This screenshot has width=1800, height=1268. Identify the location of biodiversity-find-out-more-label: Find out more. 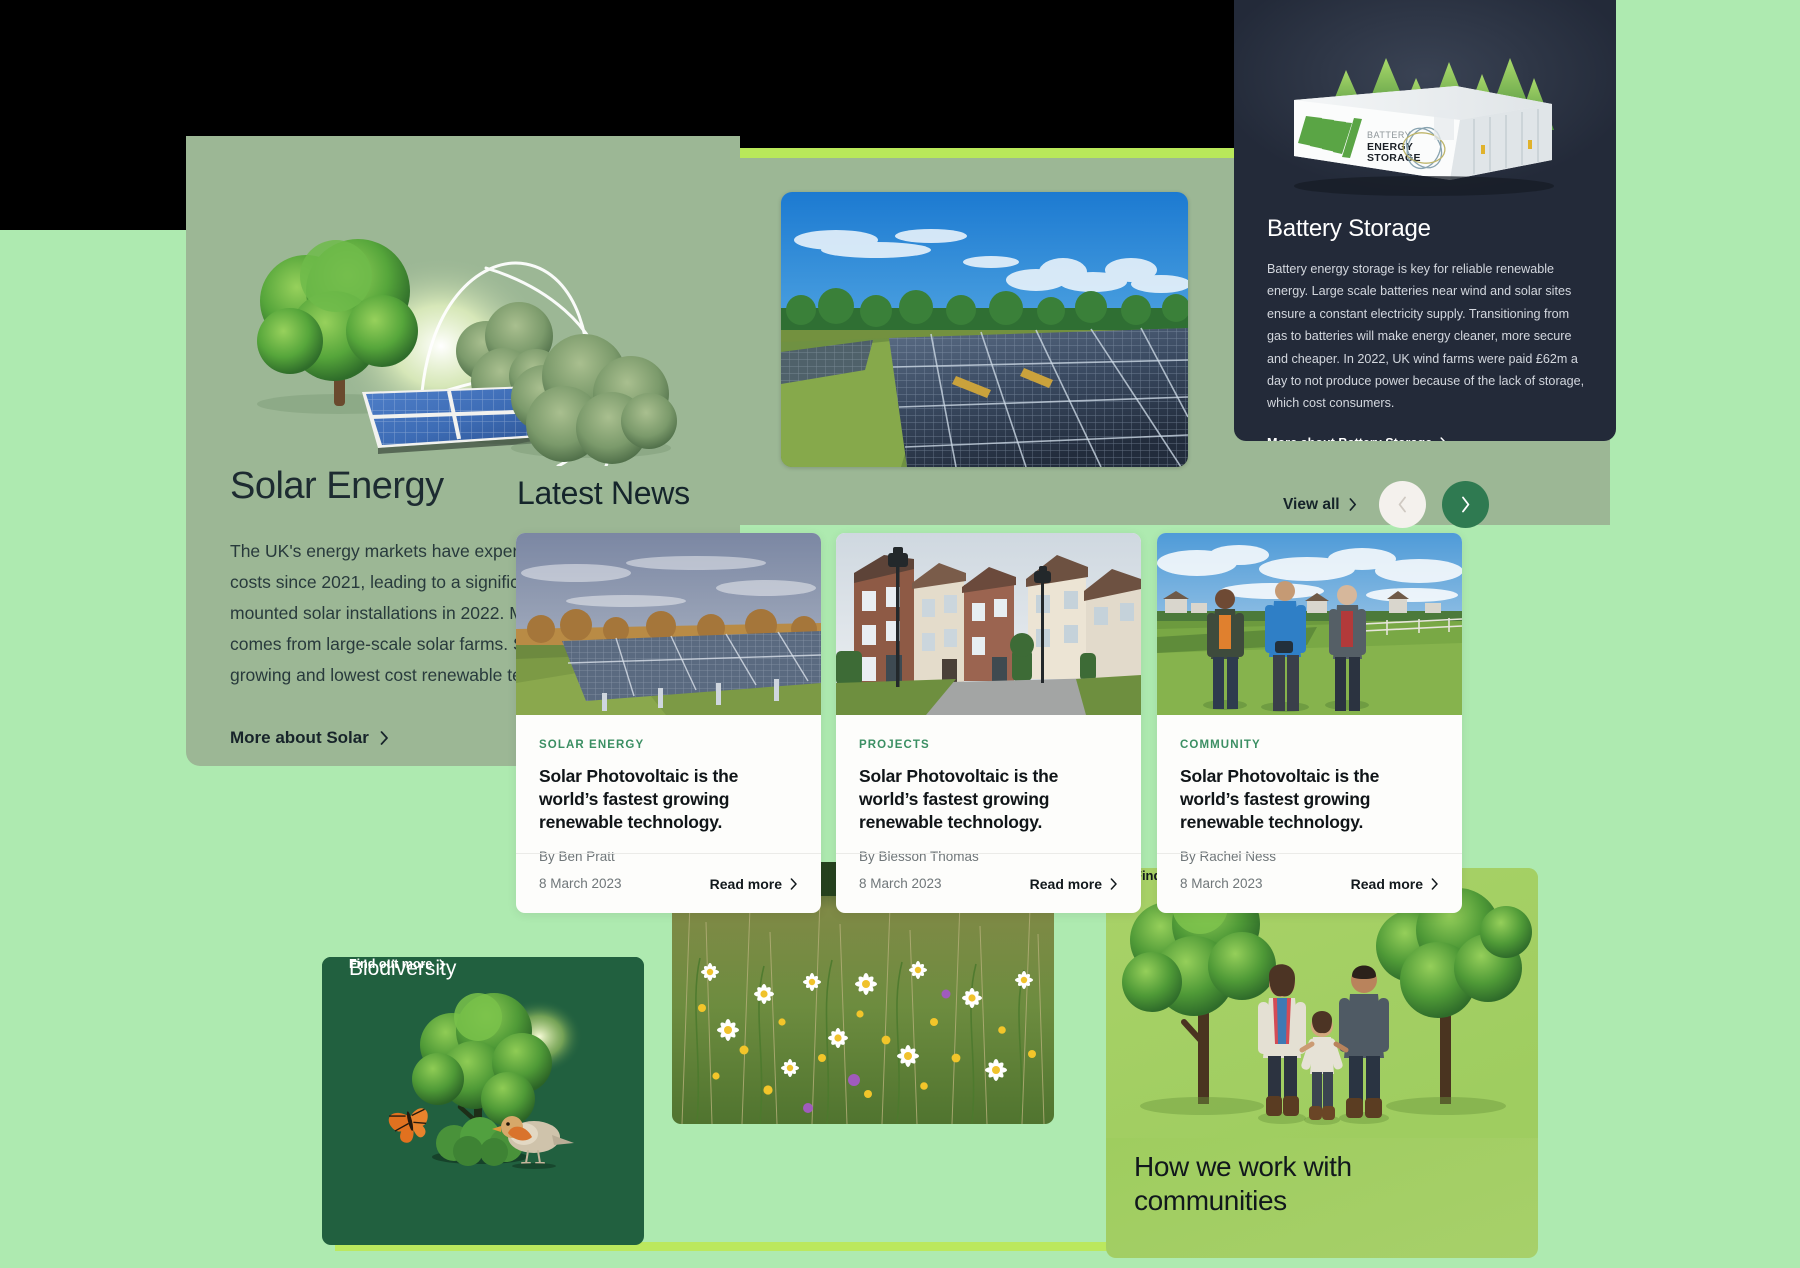
(391, 964).